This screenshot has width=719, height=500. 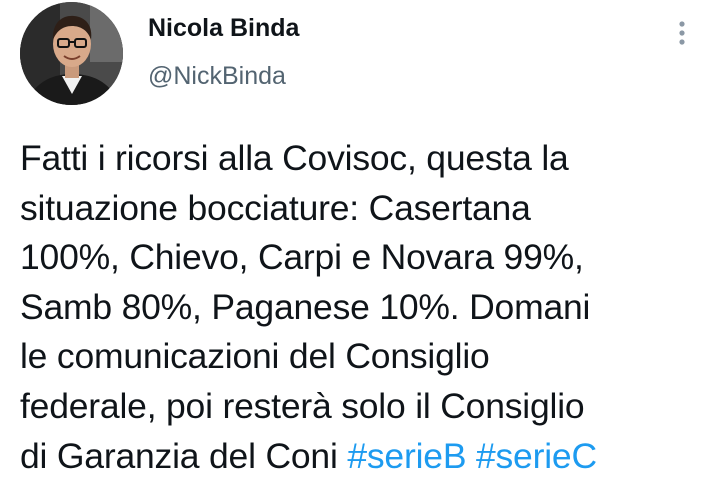 What do you see at coordinates (302, 257) in the screenshot?
I see `tweet-text-line: 100%, Chievo, Carpi e Novara 99%,` at bounding box center [302, 257].